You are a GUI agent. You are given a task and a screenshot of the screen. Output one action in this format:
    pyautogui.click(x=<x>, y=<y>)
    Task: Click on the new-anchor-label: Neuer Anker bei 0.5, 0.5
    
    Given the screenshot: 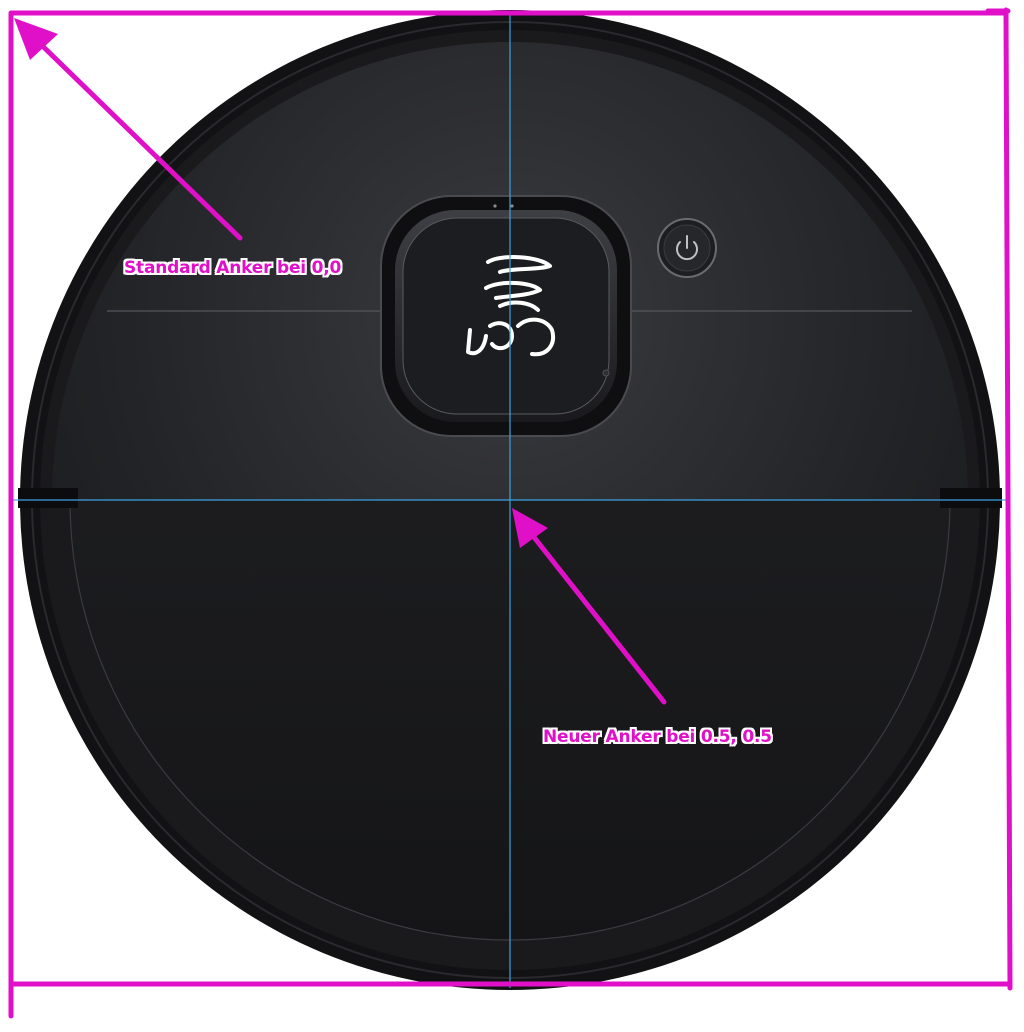 What is the action you would take?
    pyautogui.click(x=657, y=737)
    